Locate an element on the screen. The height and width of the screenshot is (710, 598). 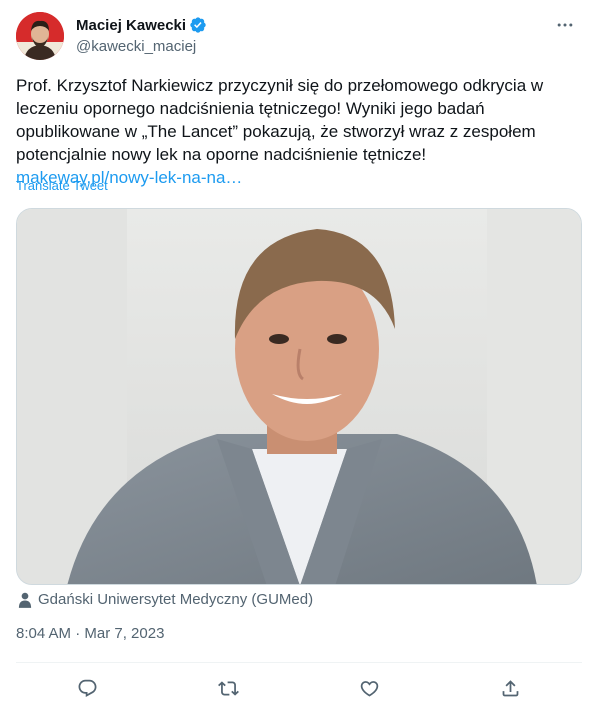
photo-credit: Gdański Uniwersytet Medyczny (GUMed) is located at coordinates (165, 599).